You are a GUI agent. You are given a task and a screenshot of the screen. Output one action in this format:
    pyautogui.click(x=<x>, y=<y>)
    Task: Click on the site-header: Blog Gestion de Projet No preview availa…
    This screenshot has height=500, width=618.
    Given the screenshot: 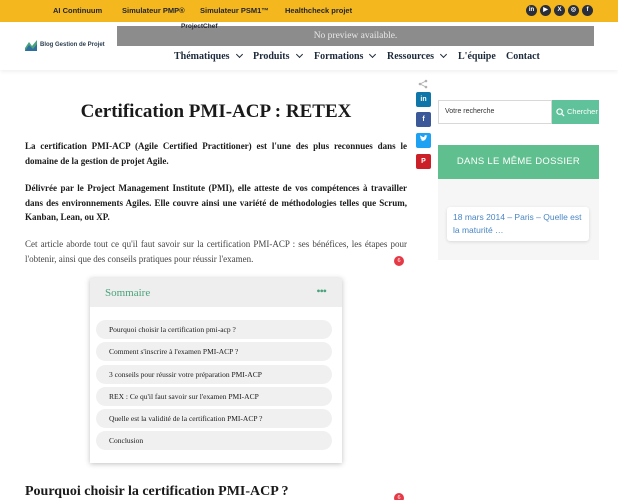 What is the action you would take?
    pyautogui.click(x=309, y=46)
    